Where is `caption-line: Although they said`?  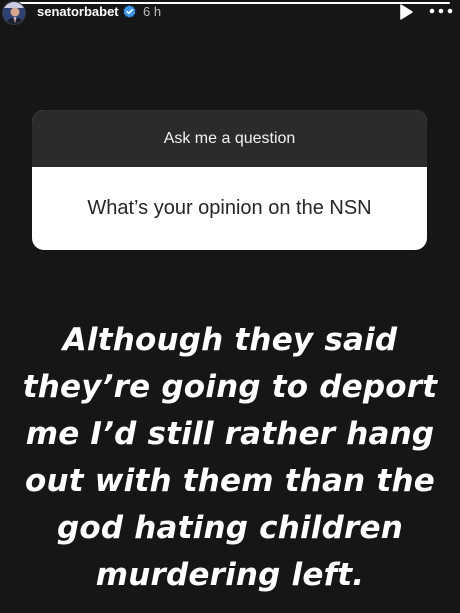
caption-line: Although they said is located at coordinates (230, 340).